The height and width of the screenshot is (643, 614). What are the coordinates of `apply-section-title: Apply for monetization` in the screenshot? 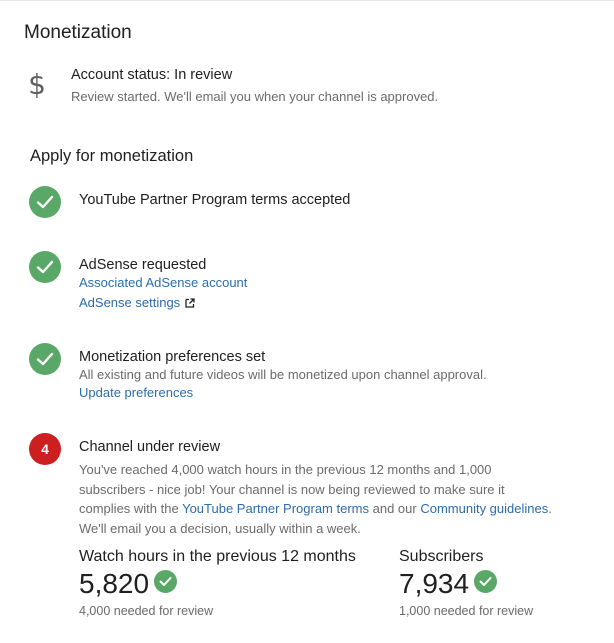 It's located at (112, 156).